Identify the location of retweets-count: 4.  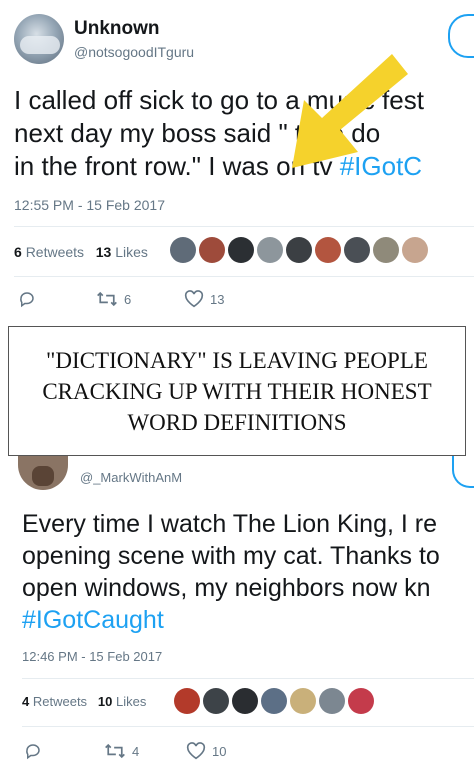
(25, 701).